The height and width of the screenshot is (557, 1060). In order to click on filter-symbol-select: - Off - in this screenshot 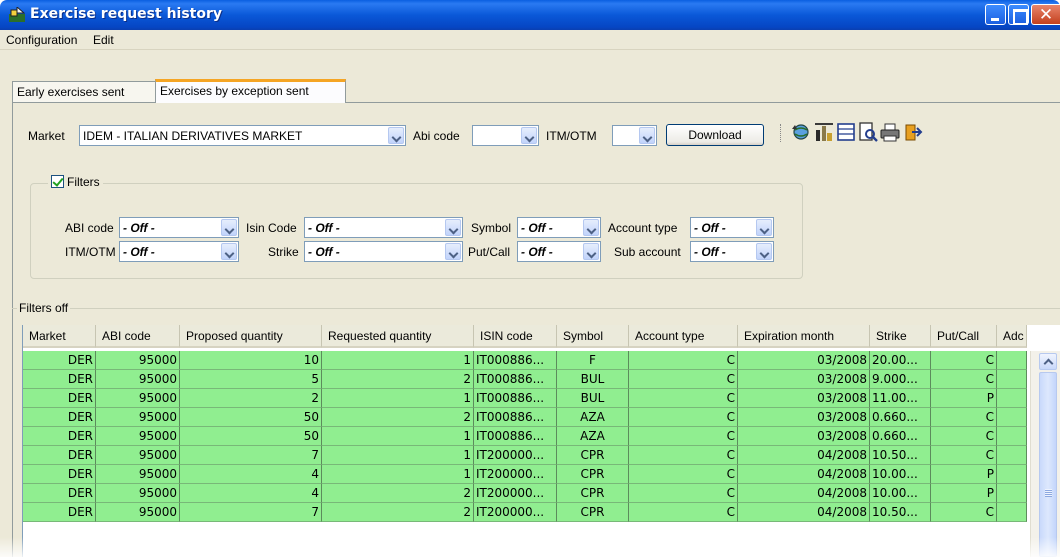, I will do `click(559, 227)`.